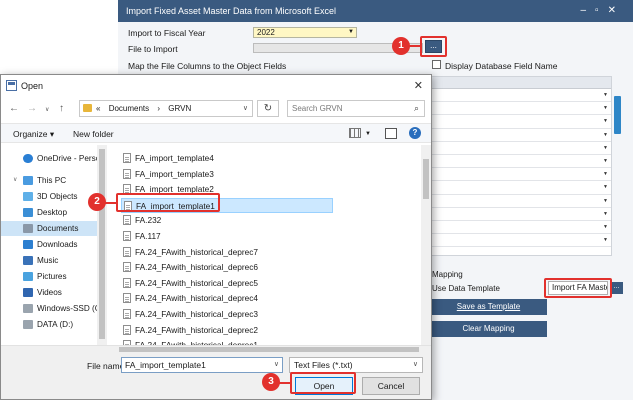  What do you see at coordinates (28, 292) in the screenshot?
I see `videos-icon` at bounding box center [28, 292].